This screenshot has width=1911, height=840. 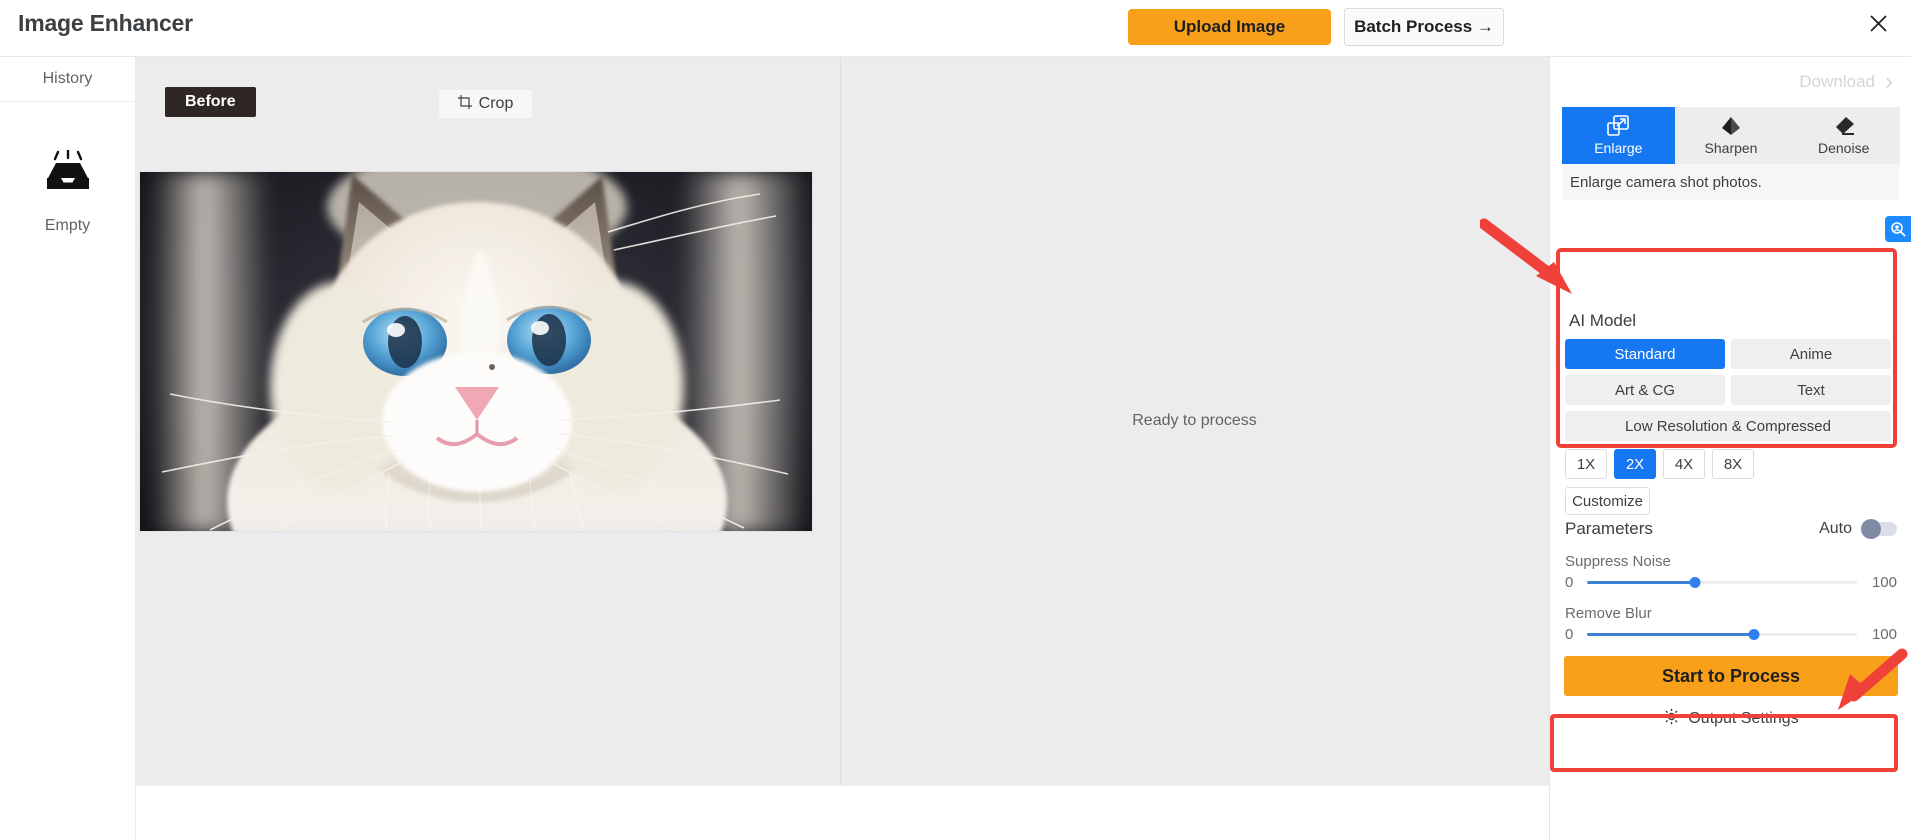 I want to click on suppress-noise-track, so click(x=1722, y=582).